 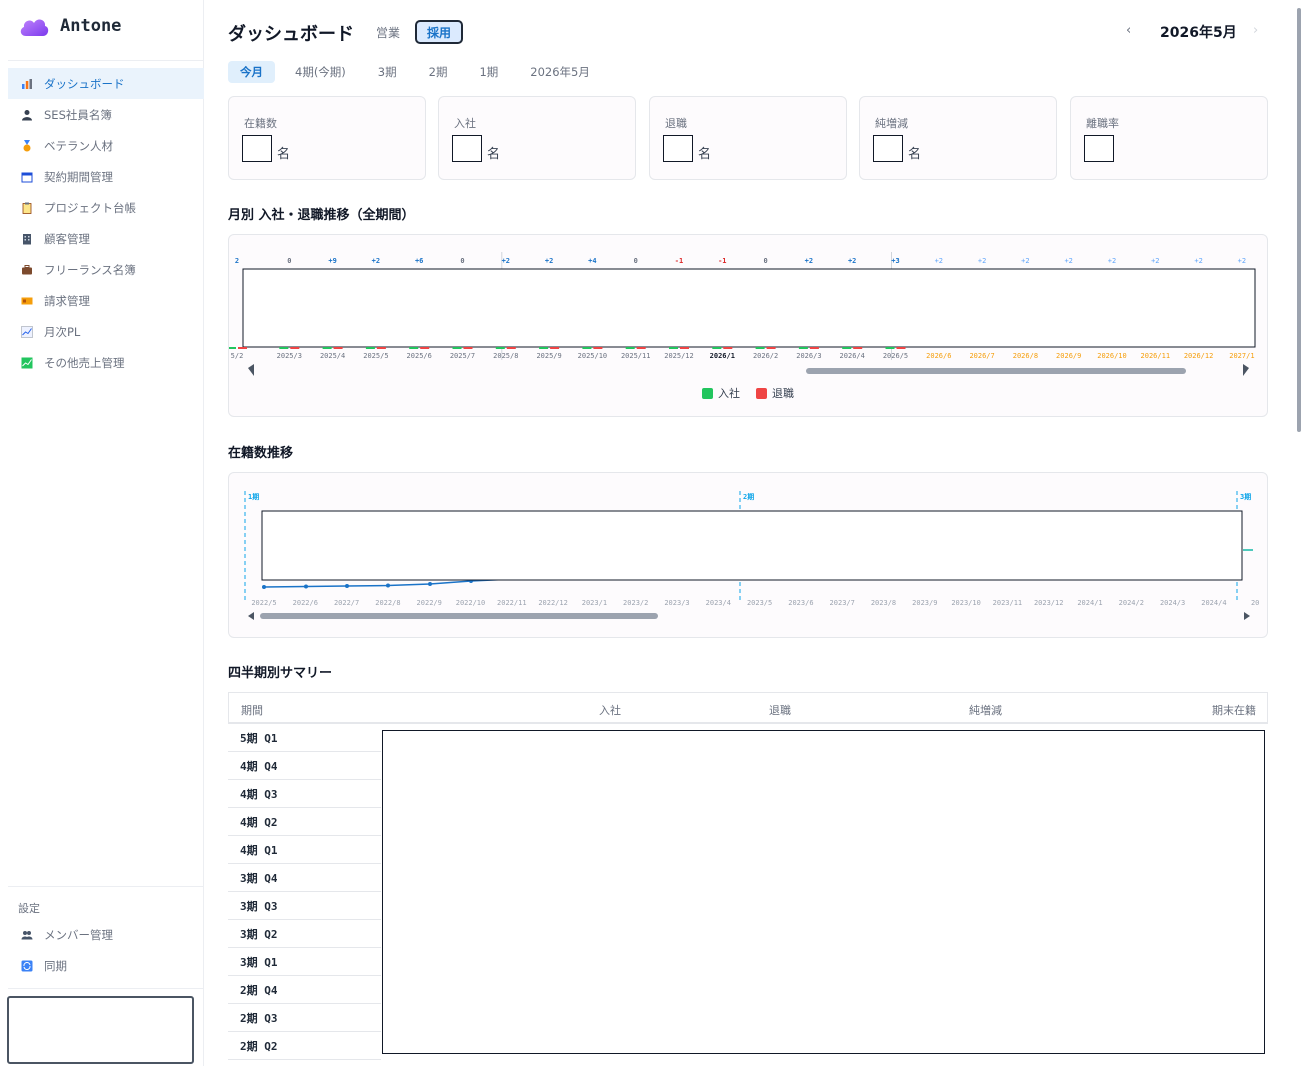 What do you see at coordinates (100, 1030) in the screenshot?
I see `user-profile-box` at bounding box center [100, 1030].